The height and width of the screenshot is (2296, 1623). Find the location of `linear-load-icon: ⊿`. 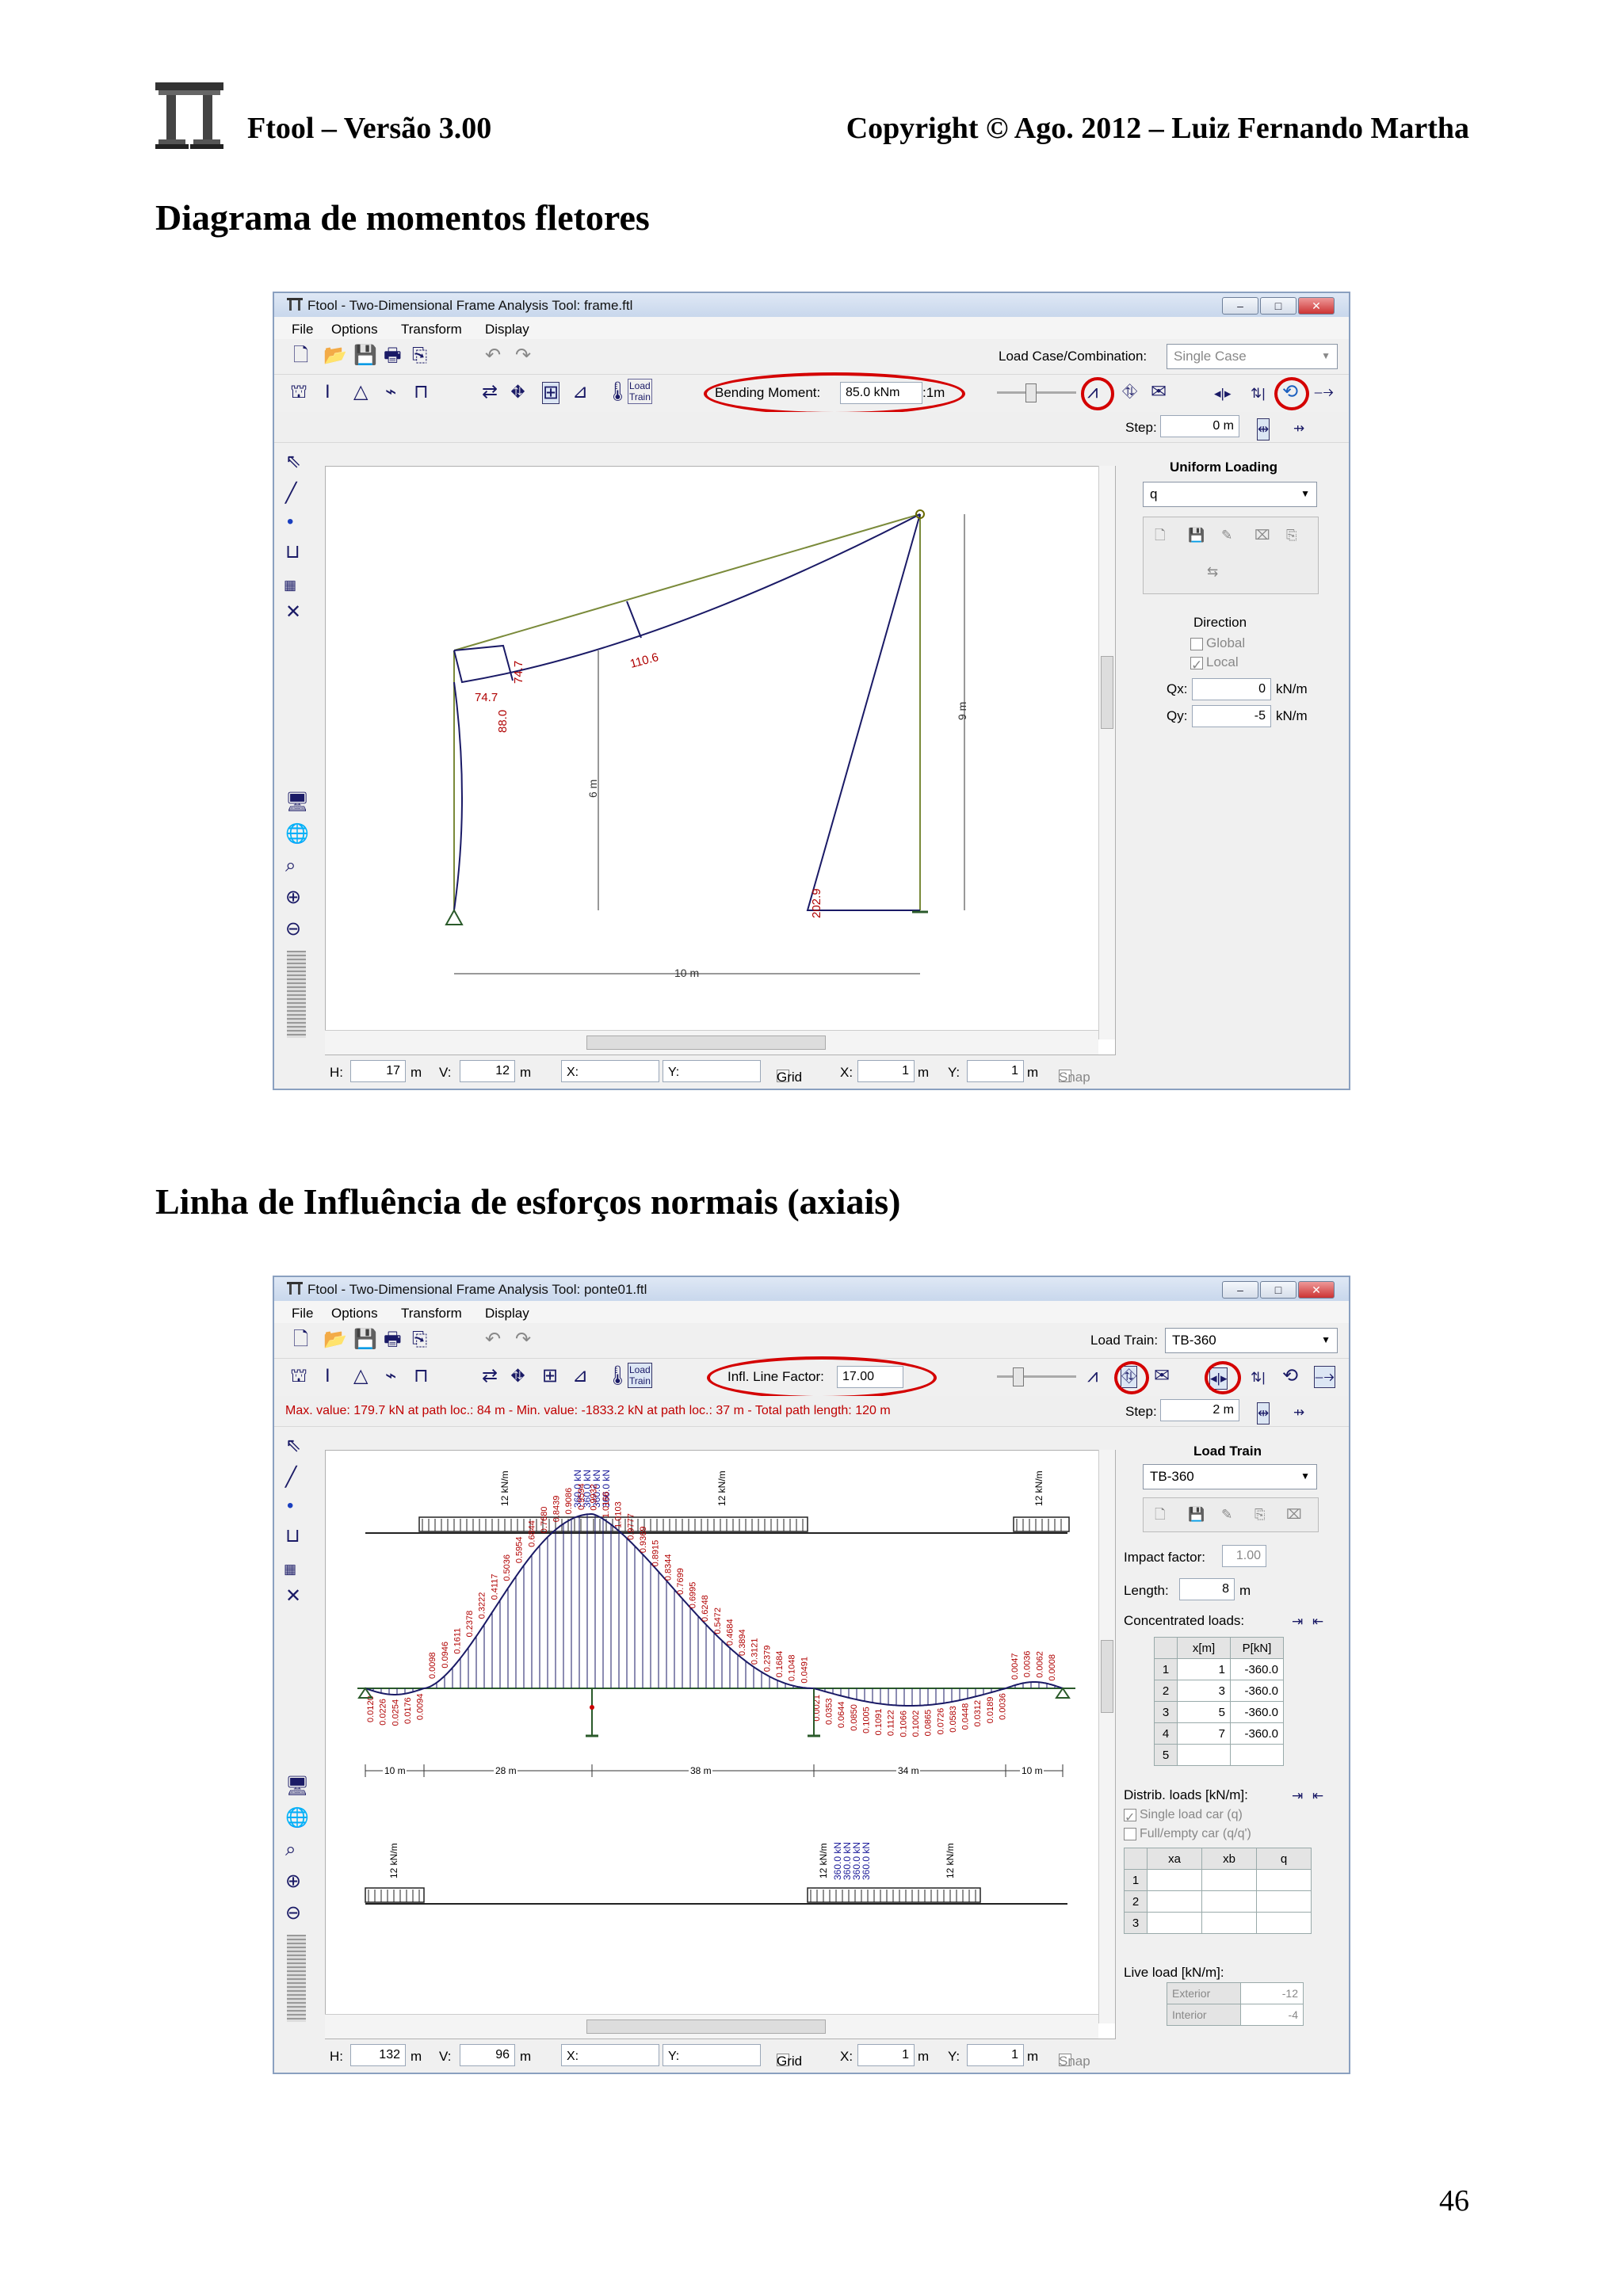

linear-load-icon: ⊿ is located at coordinates (580, 1376).